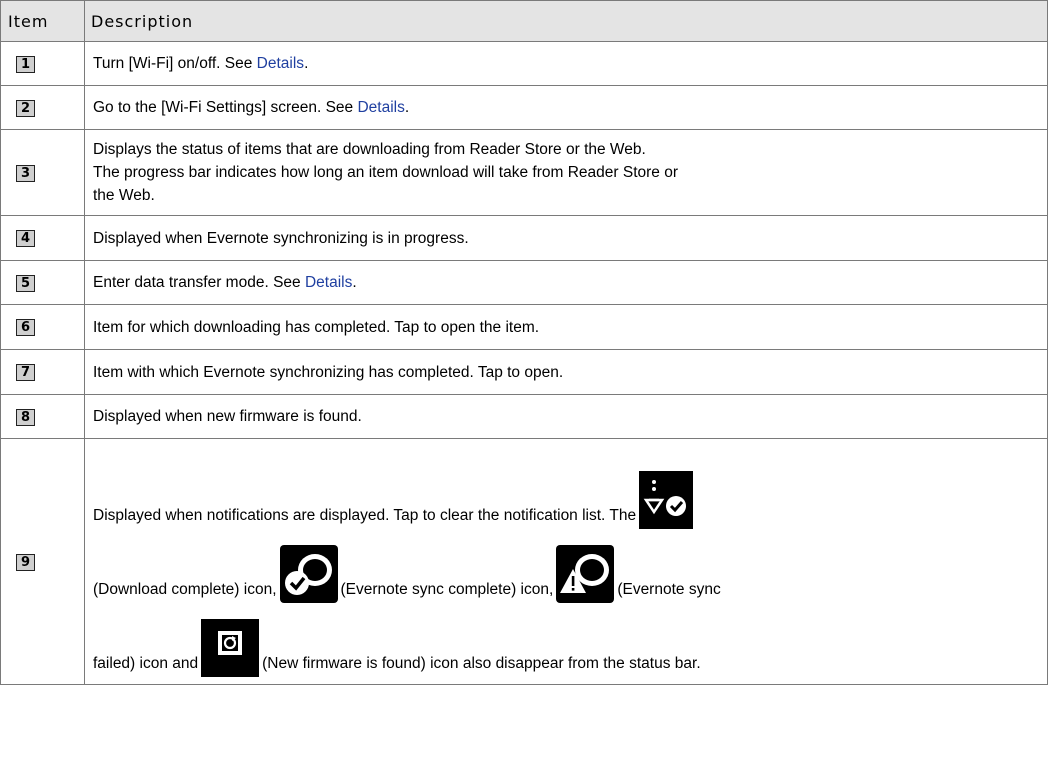 The height and width of the screenshot is (780, 1053). What do you see at coordinates (308, 573) in the screenshot?
I see `download-complete-icon` at bounding box center [308, 573].